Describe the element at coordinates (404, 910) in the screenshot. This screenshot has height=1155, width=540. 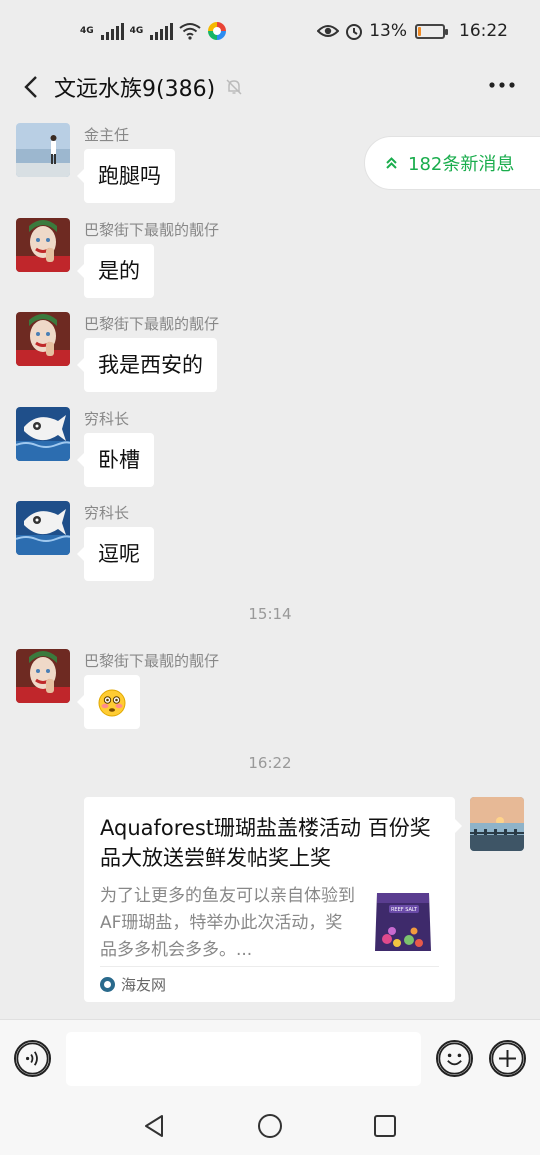
I see `thumbnail-label: REEF SALT` at that location.